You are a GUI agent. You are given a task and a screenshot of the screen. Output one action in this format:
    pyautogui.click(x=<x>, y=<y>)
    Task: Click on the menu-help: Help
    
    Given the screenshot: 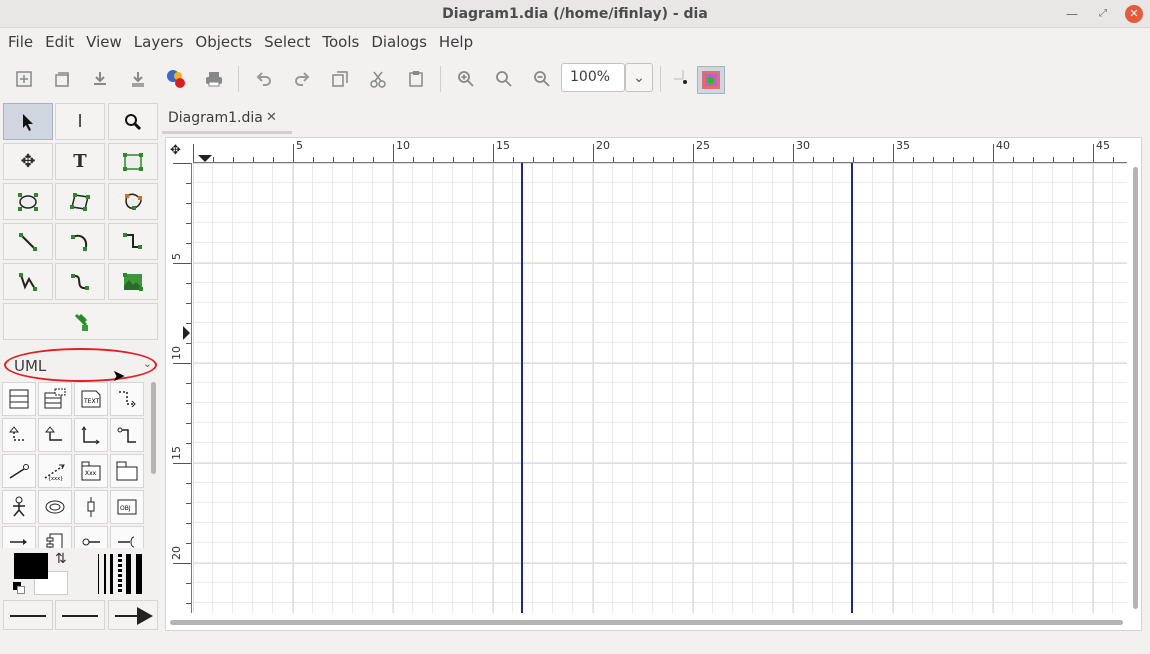 What is the action you would take?
    pyautogui.click(x=456, y=42)
    